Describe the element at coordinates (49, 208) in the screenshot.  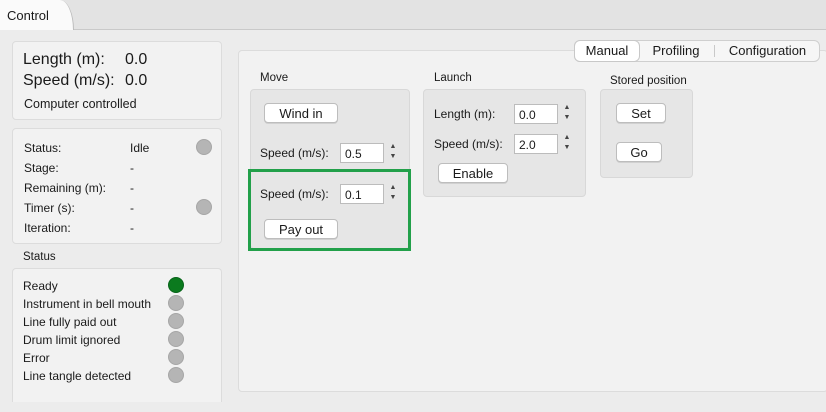
I see `timer-label: Timer (s):` at that location.